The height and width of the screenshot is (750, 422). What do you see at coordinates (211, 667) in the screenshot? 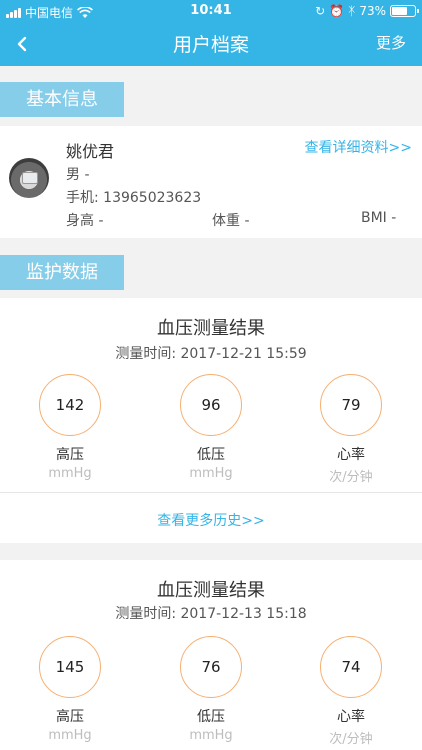
I see `metric-value-circle: 76` at bounding box center [211, 667].